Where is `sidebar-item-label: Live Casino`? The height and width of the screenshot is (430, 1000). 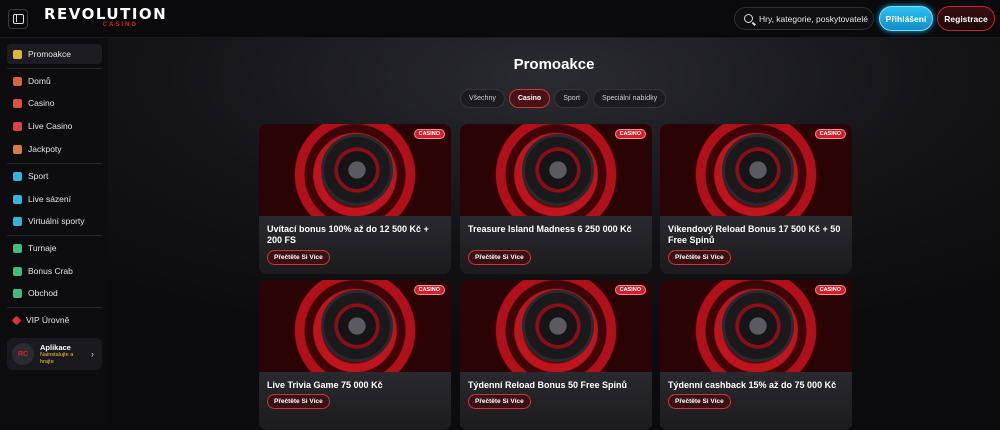
sidebar-item-label: Live Casino is located at coordinates (50, 126).